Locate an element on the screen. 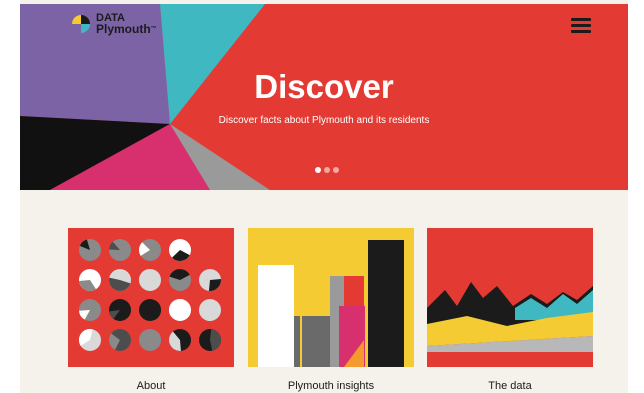 Image resolution: width=644 pixels, height=393 pixels. plymouth-insights-link: Plymouth insights is located at coordinates (331, 386).